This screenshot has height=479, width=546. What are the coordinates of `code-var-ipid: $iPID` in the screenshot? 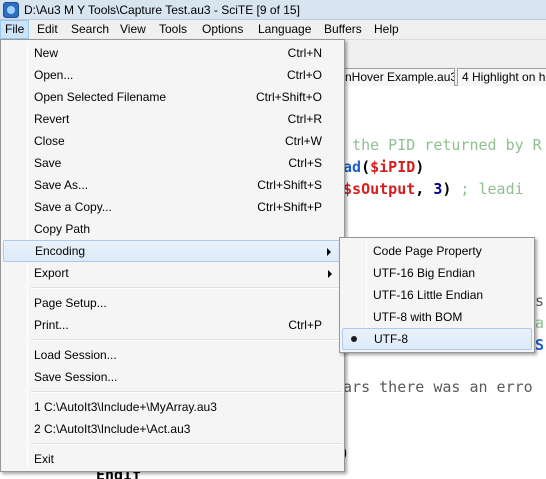 It's located at (393, 167).